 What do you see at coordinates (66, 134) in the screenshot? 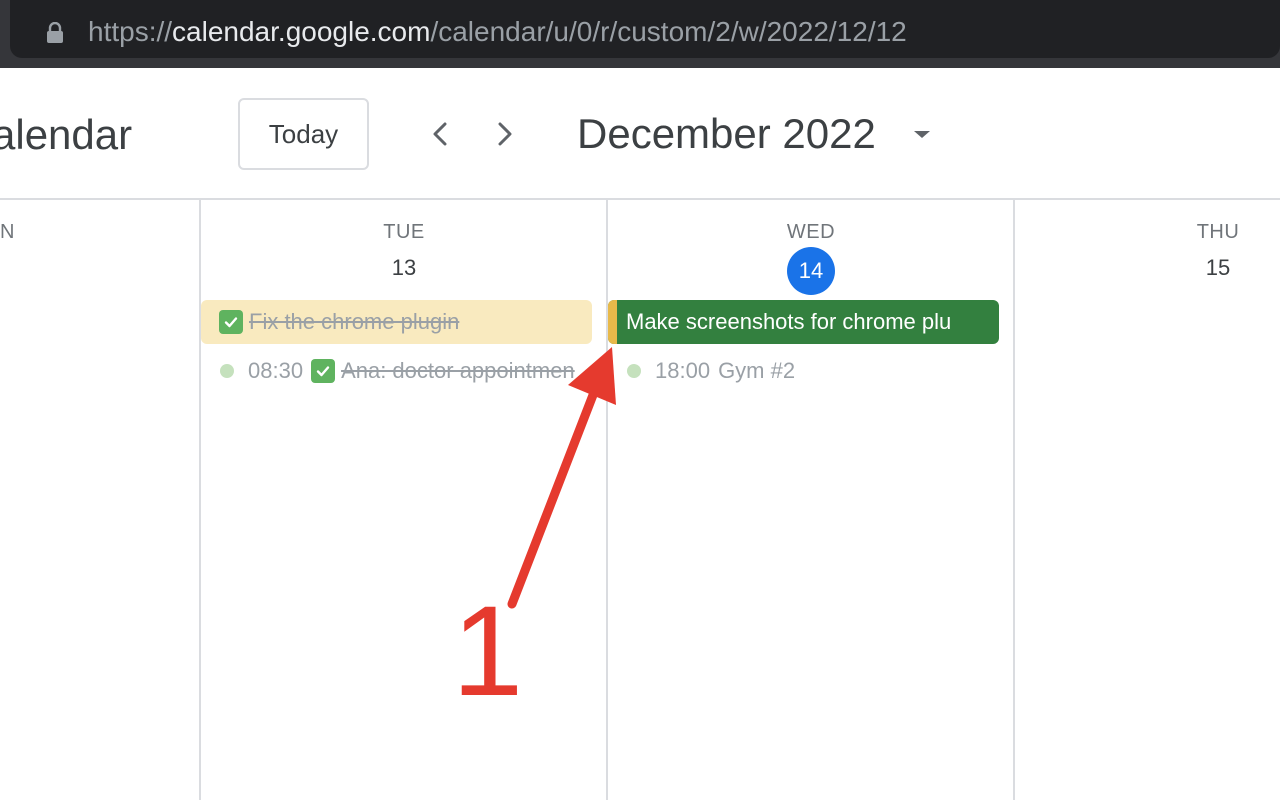
I see `app-title: alendar` at bounding box center [66, 134].